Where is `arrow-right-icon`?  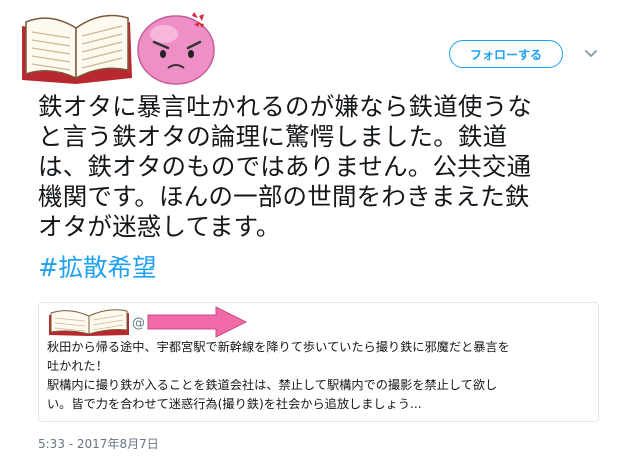
arrow-right-icon is located at coordinates (197, 322).